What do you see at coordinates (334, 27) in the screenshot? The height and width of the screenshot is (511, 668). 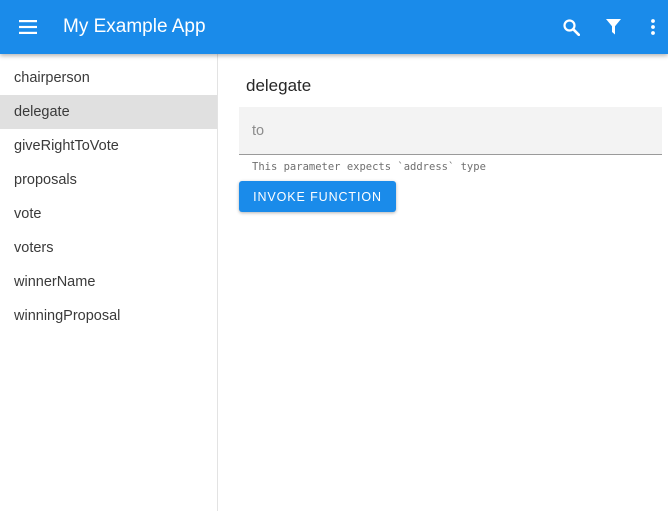 I see `app-bar: My Example App` at bounding box center [334, 27].